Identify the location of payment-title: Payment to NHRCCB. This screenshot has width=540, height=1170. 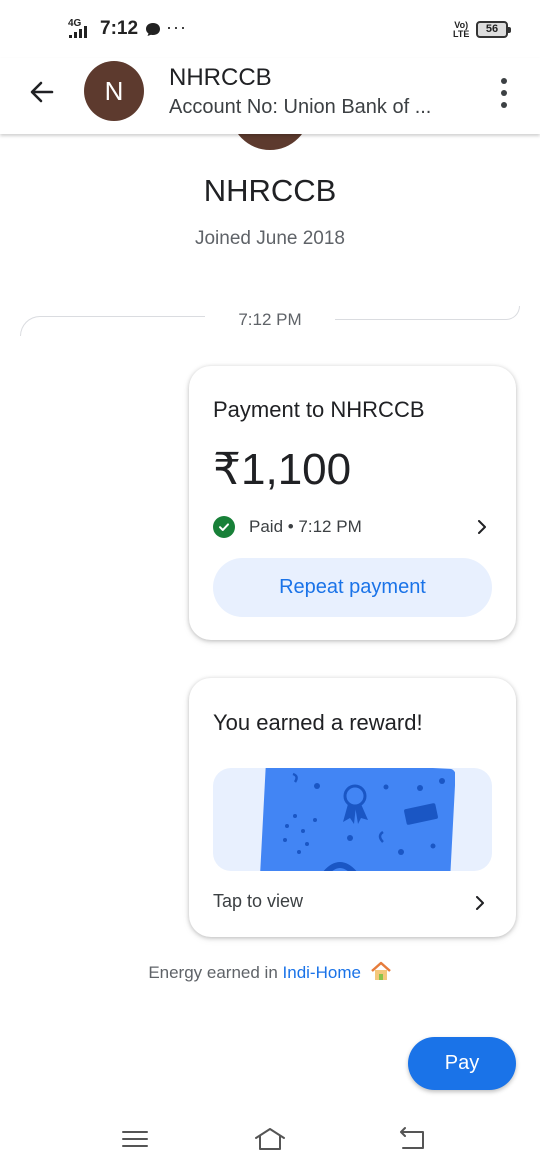
(319, 409).